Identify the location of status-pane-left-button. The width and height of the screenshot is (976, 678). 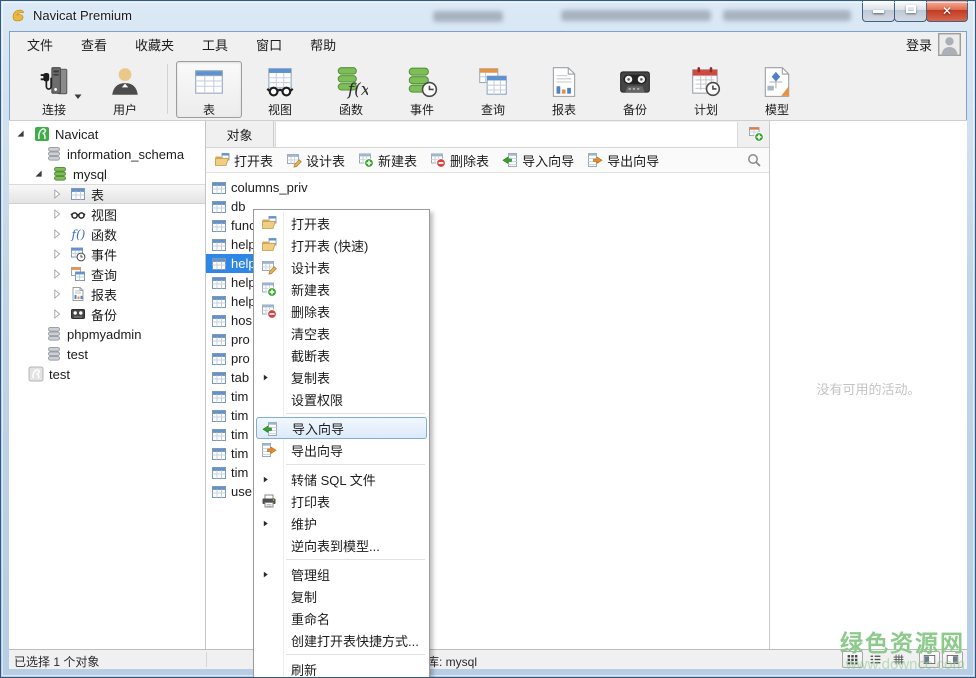
(929, 659).